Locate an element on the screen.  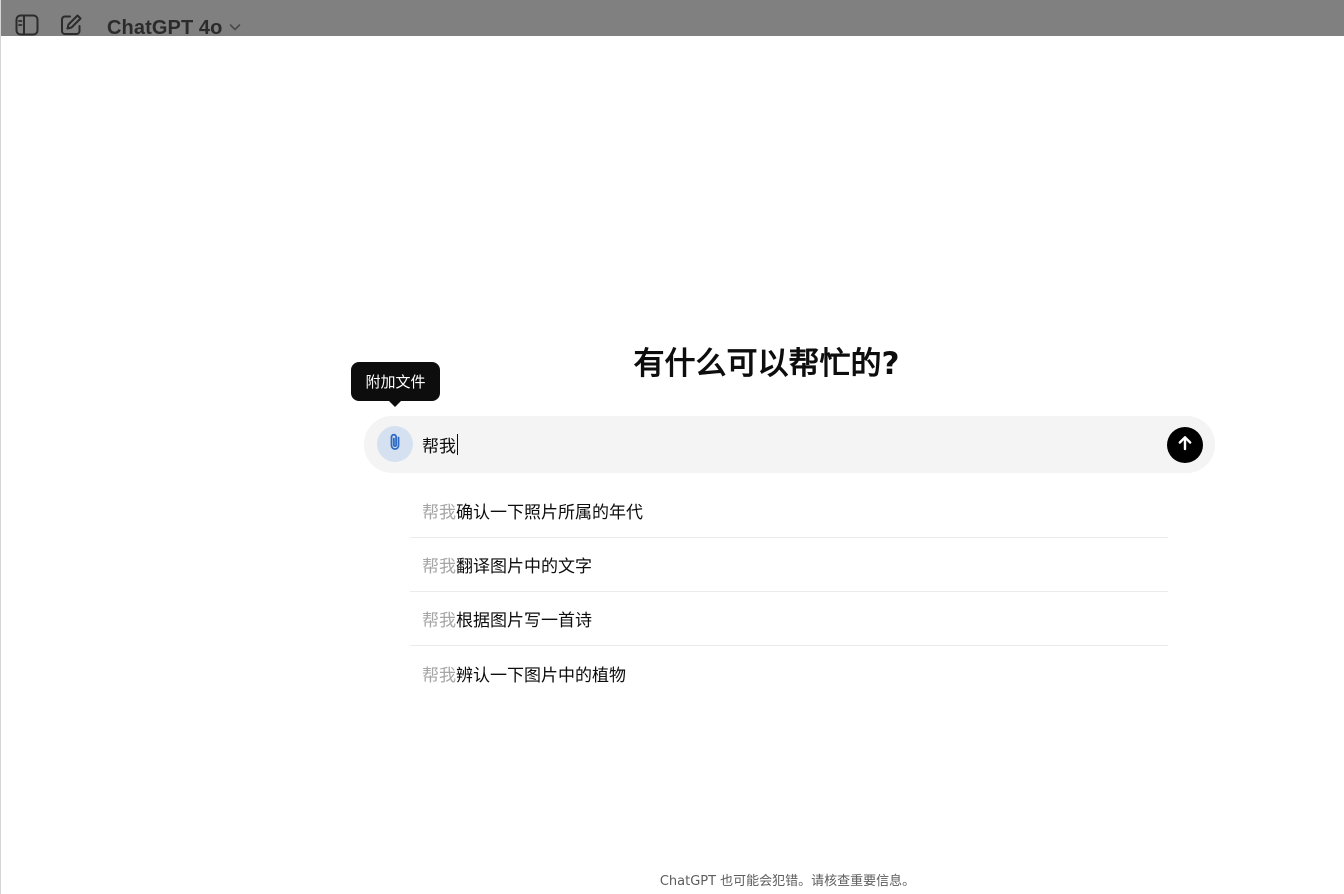
attach-file-button is located at coordinates (395, 444).